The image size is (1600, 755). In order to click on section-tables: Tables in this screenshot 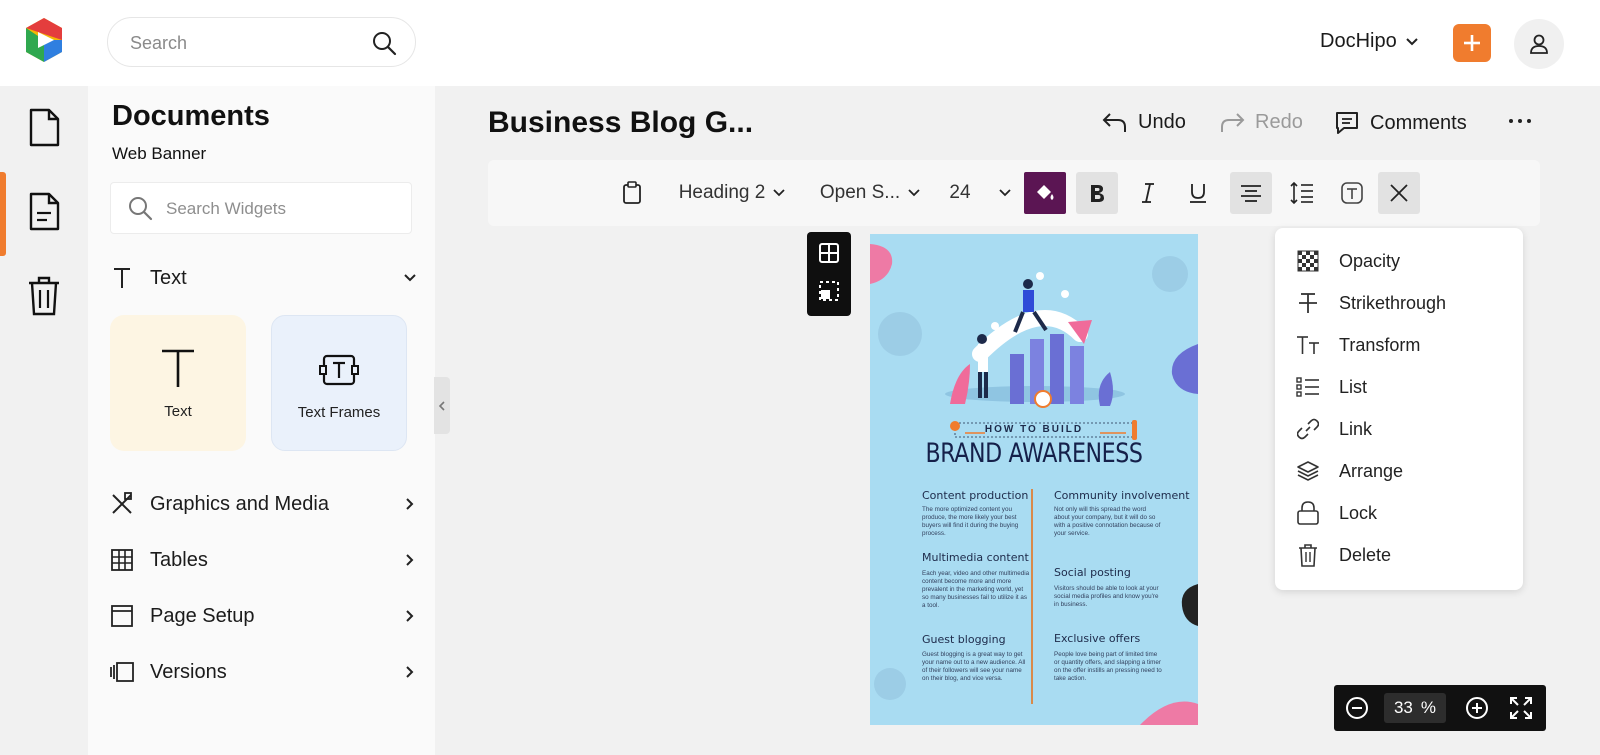, I will do `click(264, 560)`.